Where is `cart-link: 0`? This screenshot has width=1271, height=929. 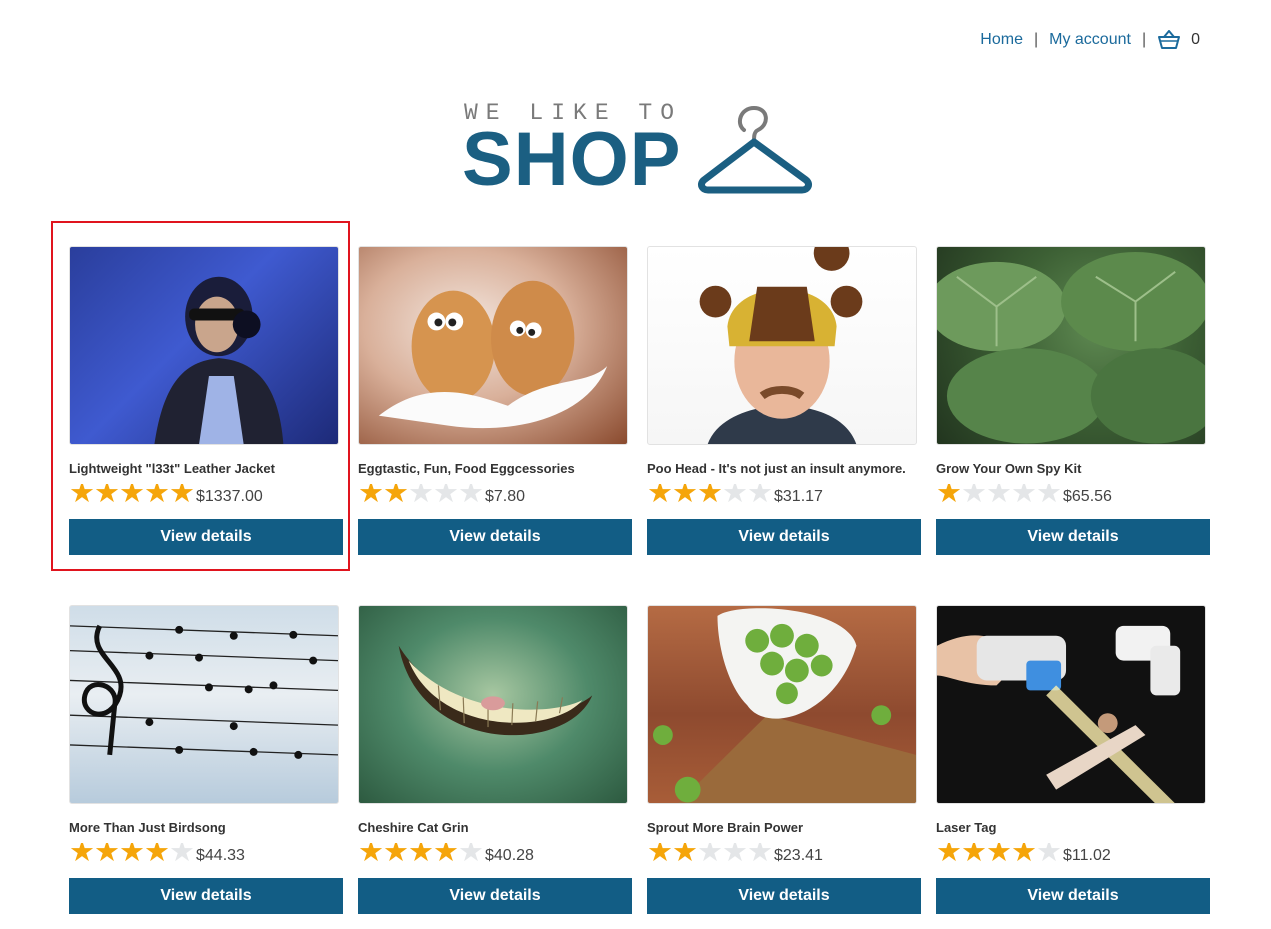
cart-link: 0 is located at coordinates (1178, 40).